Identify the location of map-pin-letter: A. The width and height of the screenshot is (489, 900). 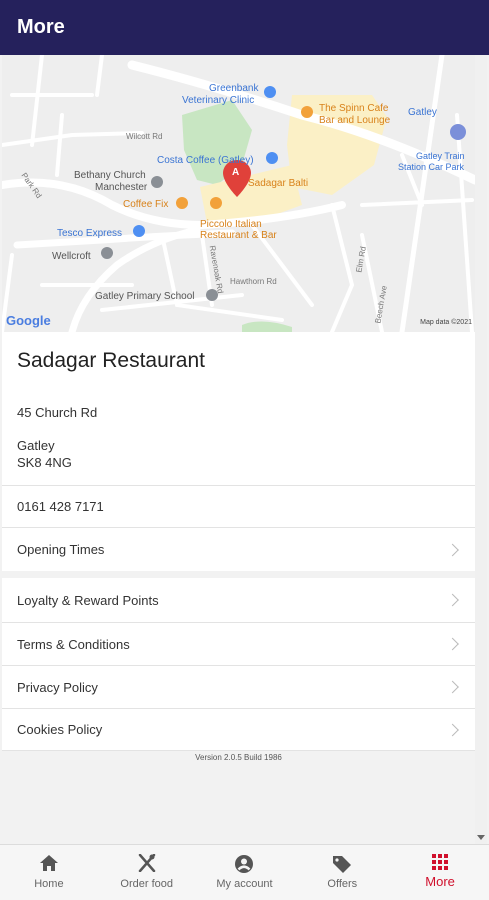
(236, 172).